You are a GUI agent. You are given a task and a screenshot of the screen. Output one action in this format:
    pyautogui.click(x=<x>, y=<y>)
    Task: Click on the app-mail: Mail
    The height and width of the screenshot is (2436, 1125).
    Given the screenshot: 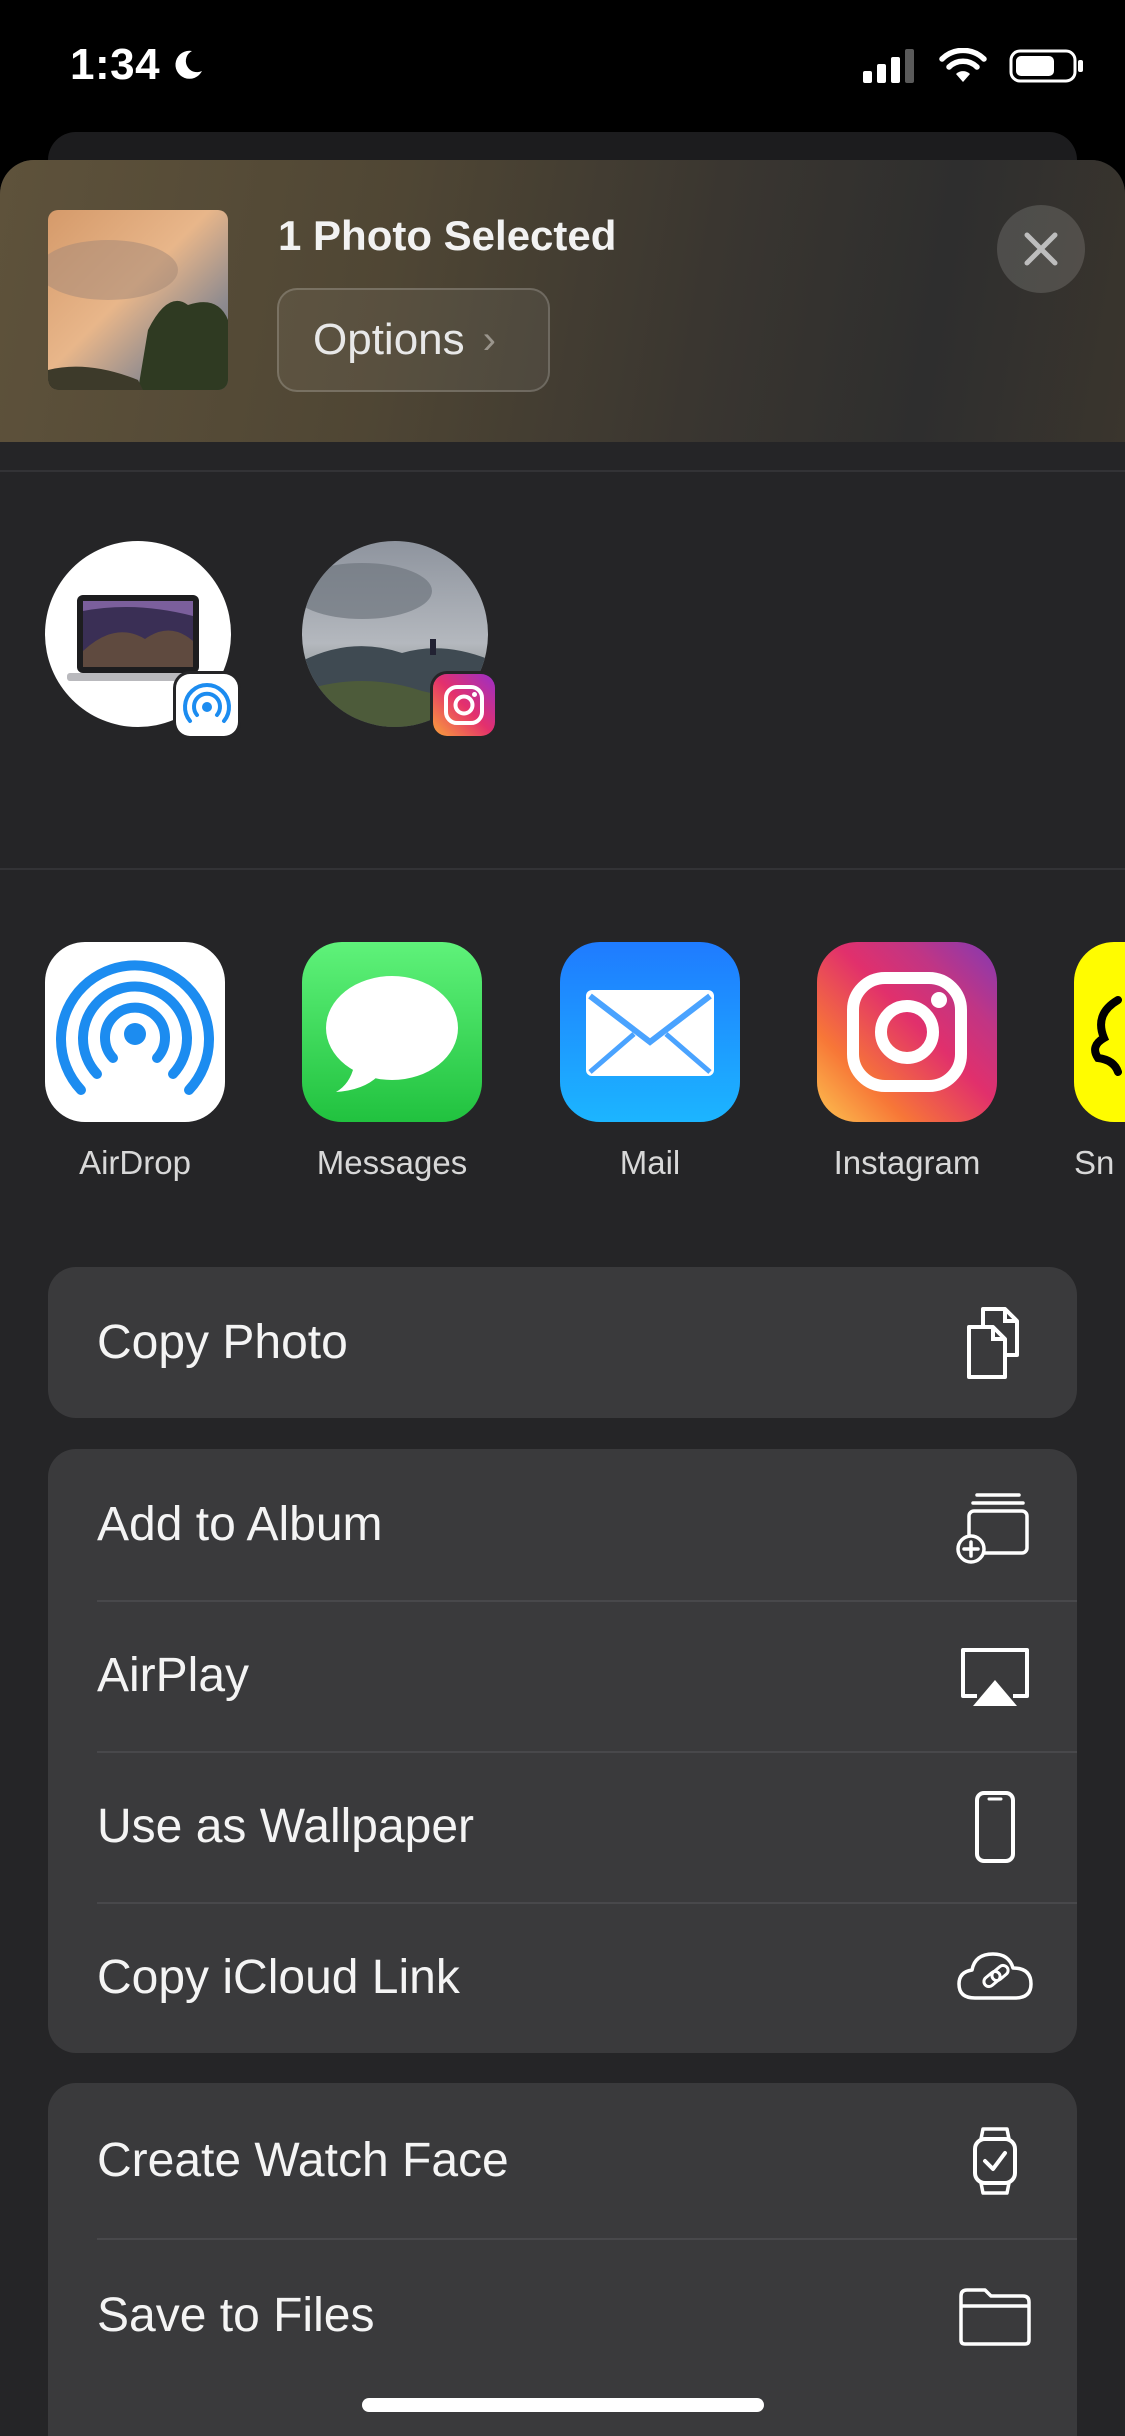 What is the action you would take?
    pyautogui.click(x=650, y=1062)
    